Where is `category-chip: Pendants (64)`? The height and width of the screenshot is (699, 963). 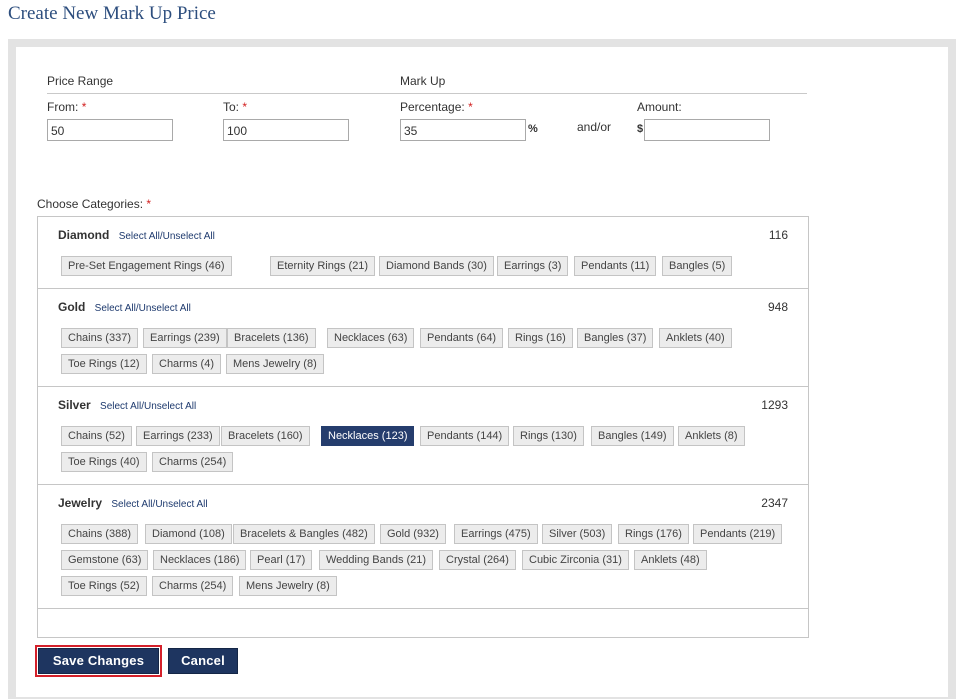 category-chip: Pendants (64) is located at coordinates (462, 338).